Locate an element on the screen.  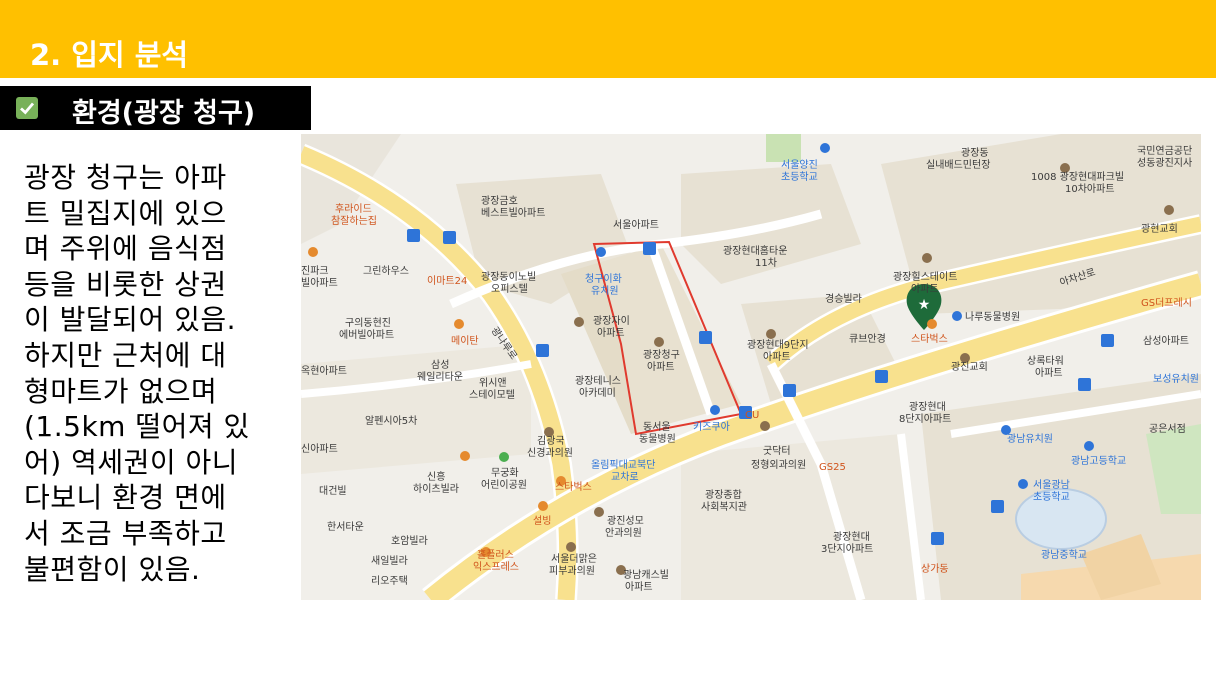
map-label: 상록타워 is located at coordinates (1045, 360).